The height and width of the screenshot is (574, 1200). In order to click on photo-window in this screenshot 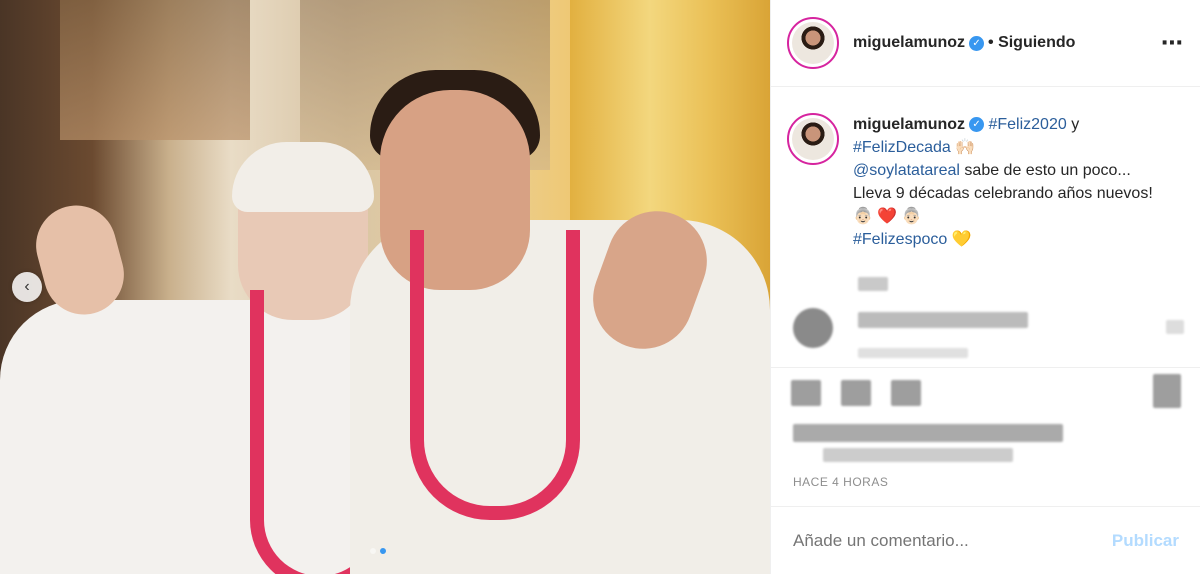, I will do `click(155, 70)`.